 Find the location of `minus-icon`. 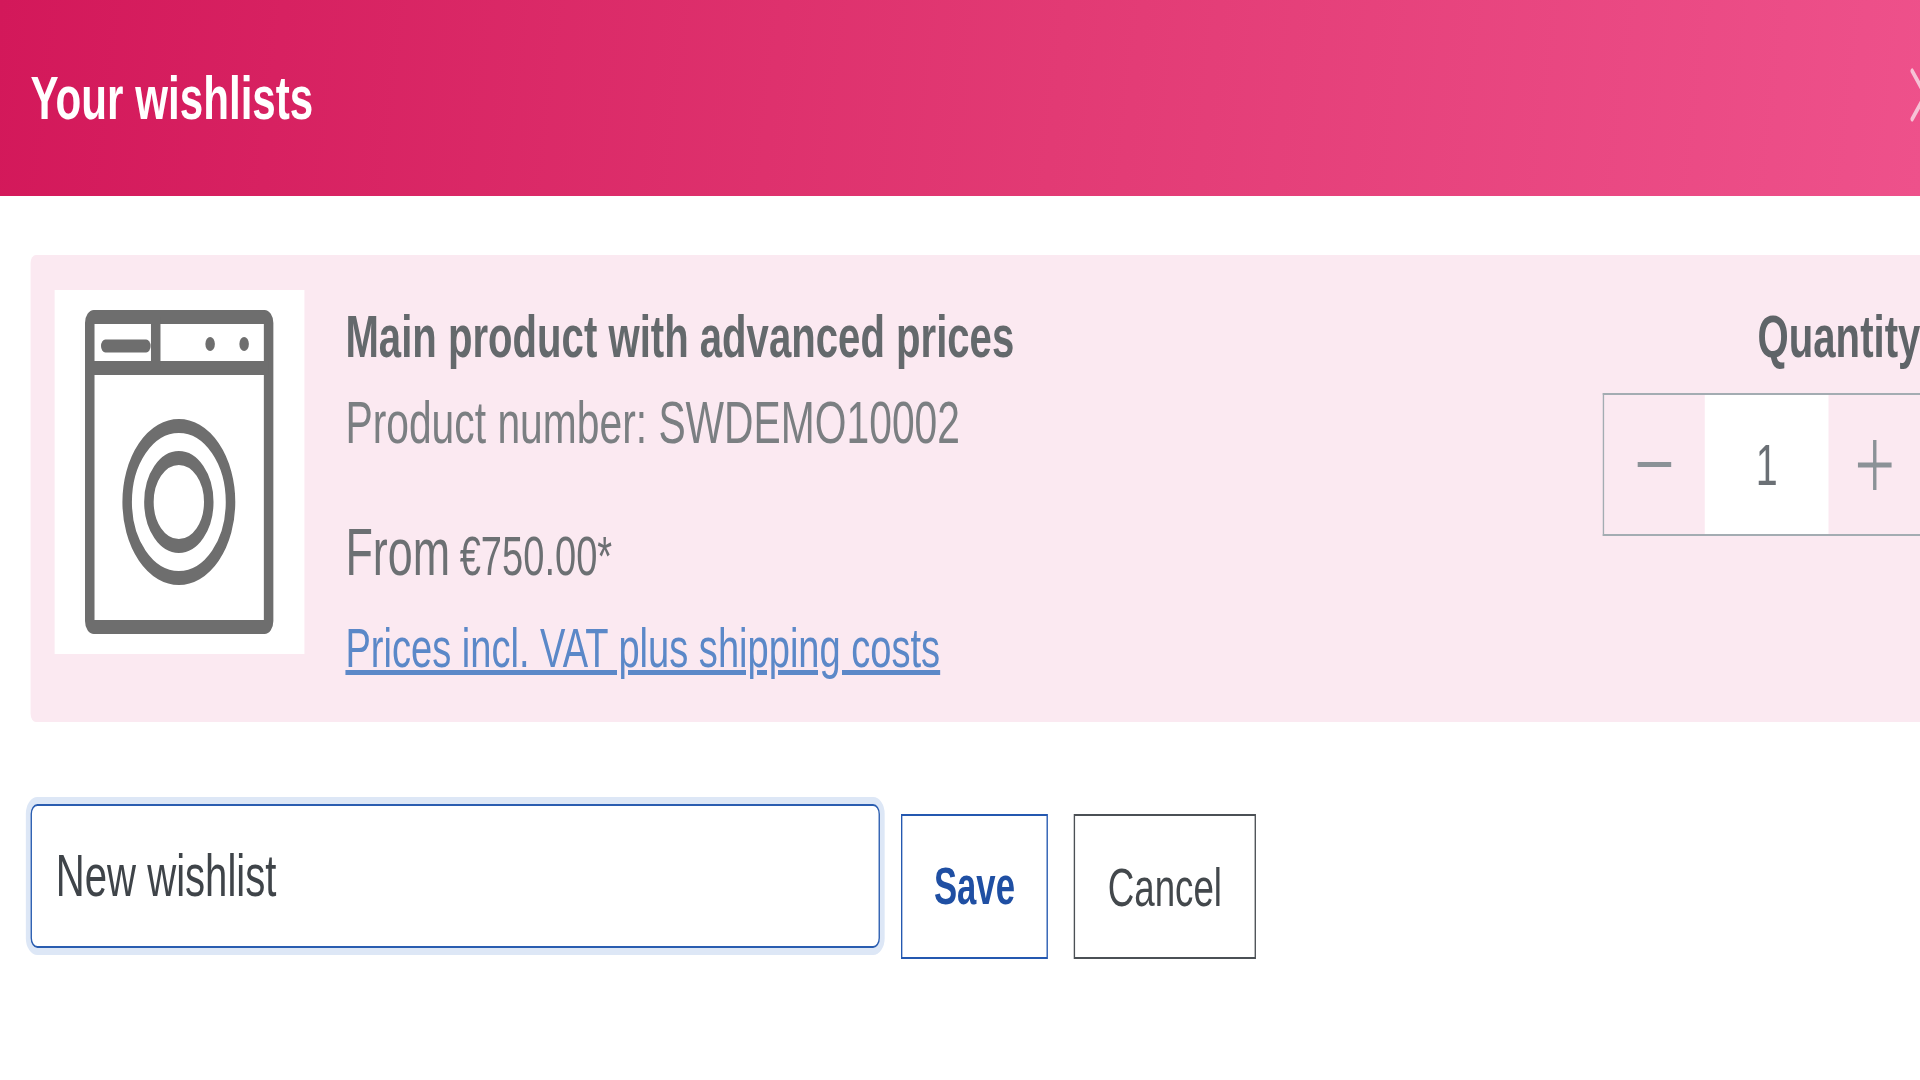

minus-icon is located at coordinates (1654, 464).